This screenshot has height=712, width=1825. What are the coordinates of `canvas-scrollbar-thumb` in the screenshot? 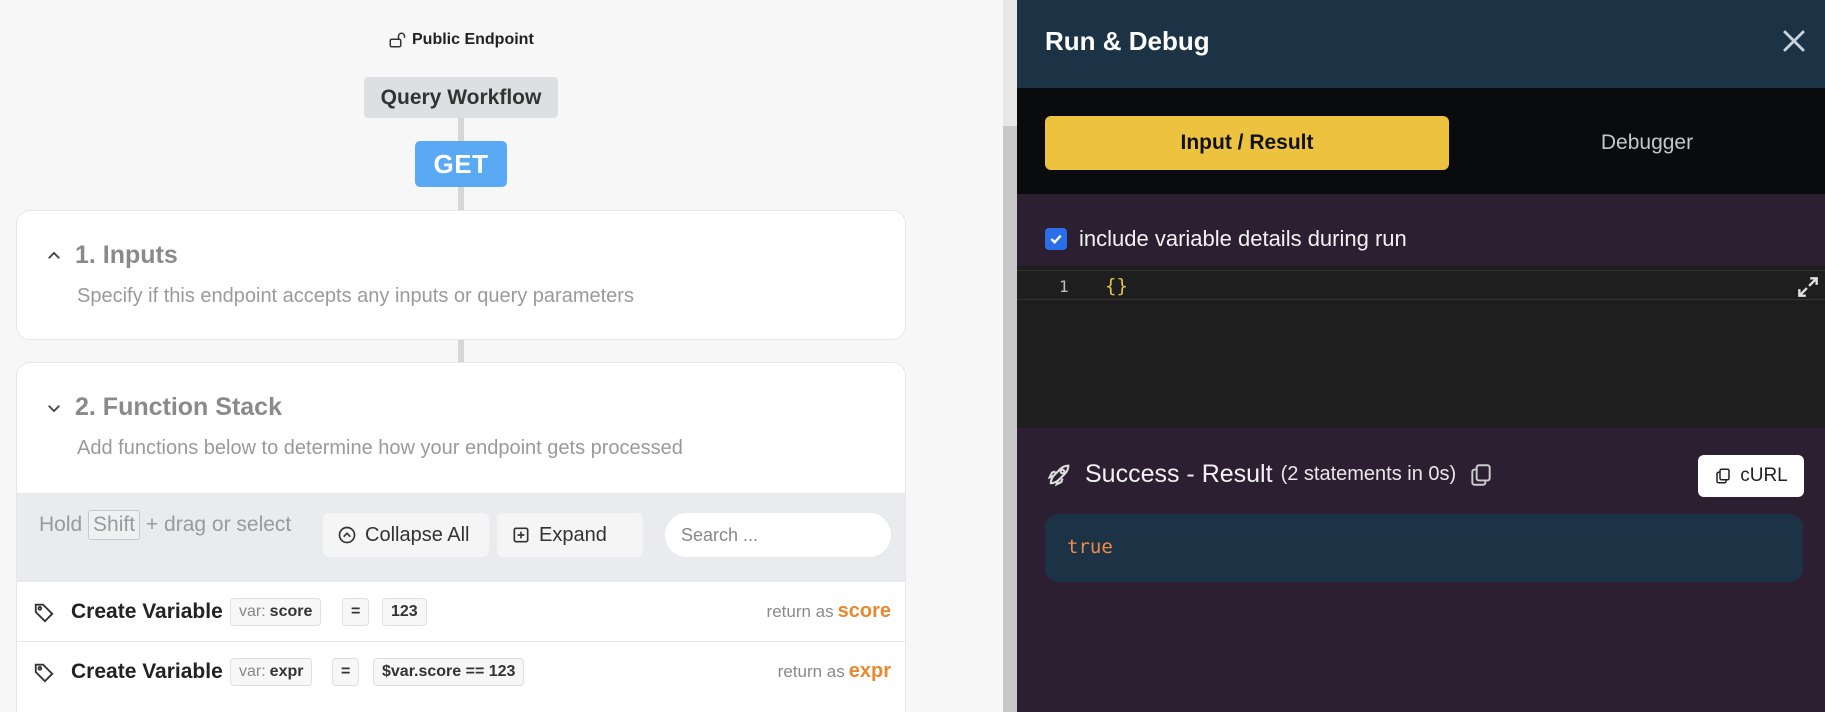 It's located at (1010, 419).